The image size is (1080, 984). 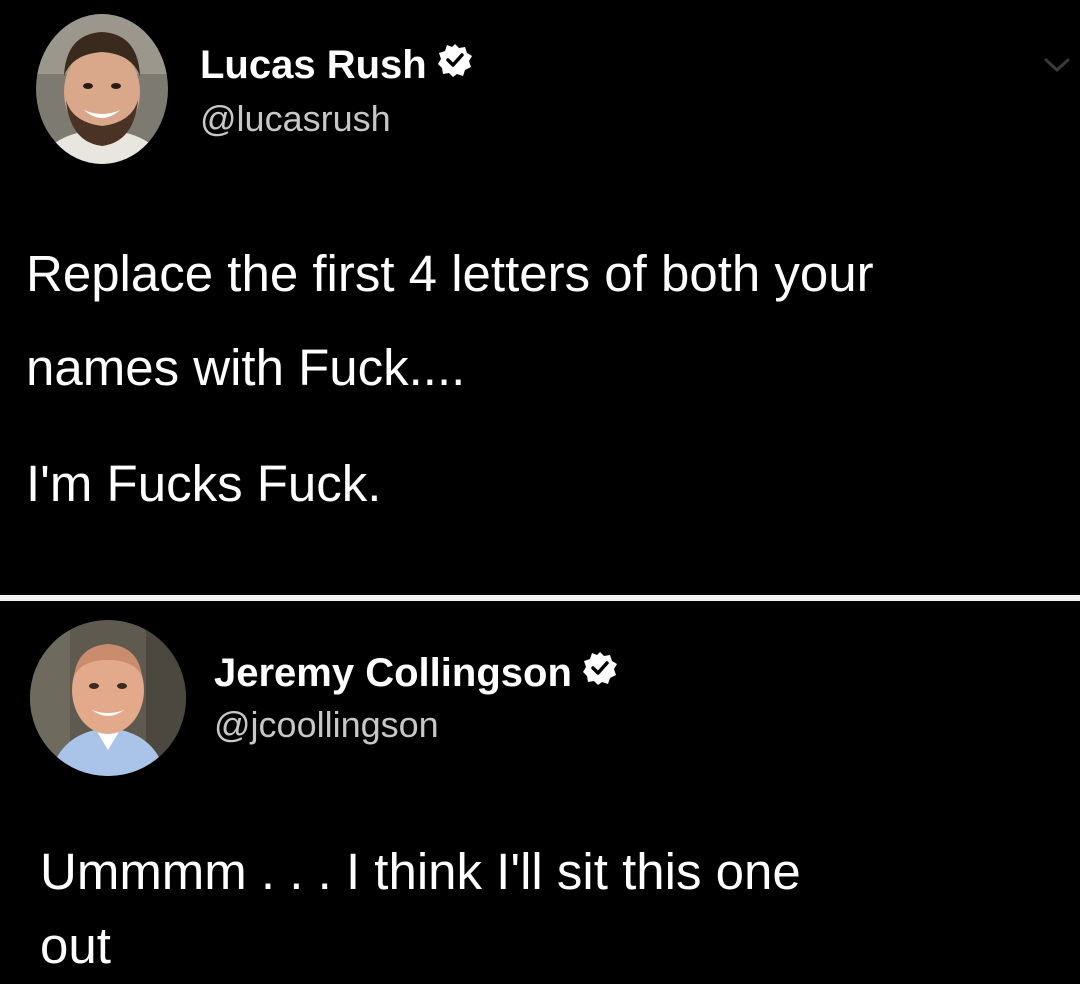 I want to click on tweet-divider, so click(x=540, y=598).